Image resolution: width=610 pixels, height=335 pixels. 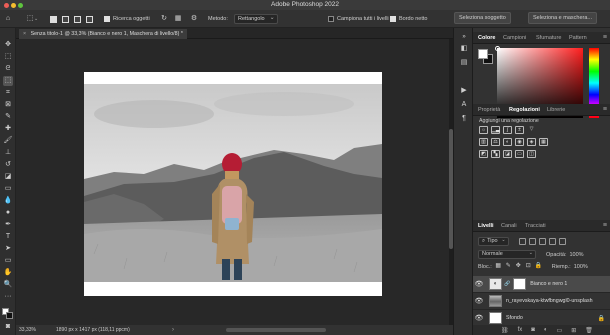 I want to click on add-selection-icon, so click(x=65, y=19).